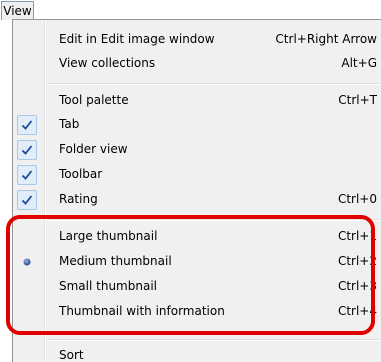  Describe the element at coordinates (197, 175) in the screenshot. I see `menu-item-toolbar: Toolbar` at that location.